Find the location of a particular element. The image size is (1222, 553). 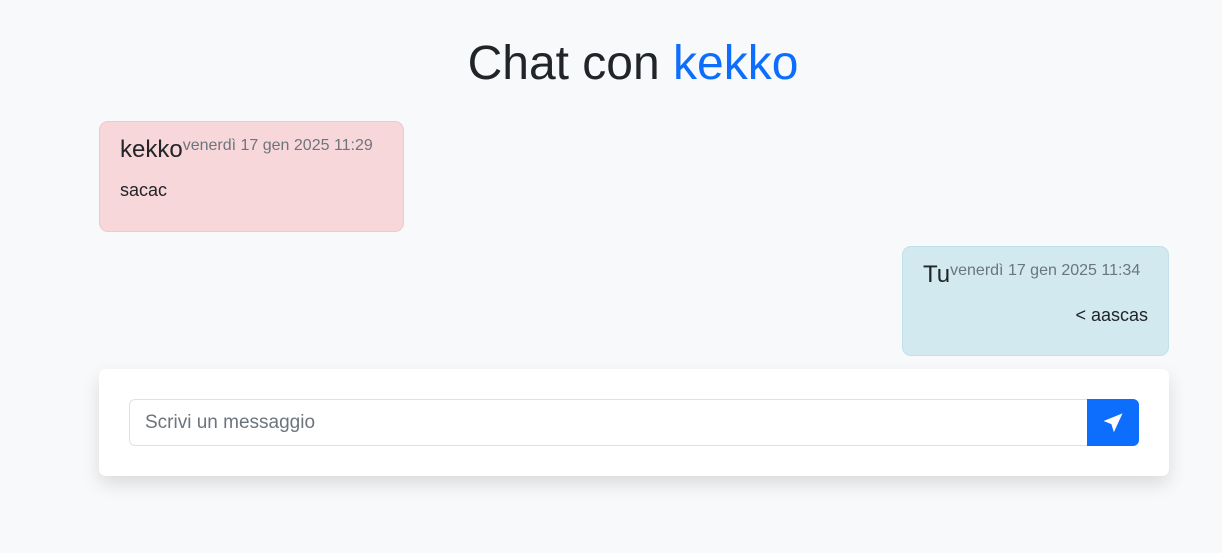

message-sender: Tu is located at coordinates (937, 274).